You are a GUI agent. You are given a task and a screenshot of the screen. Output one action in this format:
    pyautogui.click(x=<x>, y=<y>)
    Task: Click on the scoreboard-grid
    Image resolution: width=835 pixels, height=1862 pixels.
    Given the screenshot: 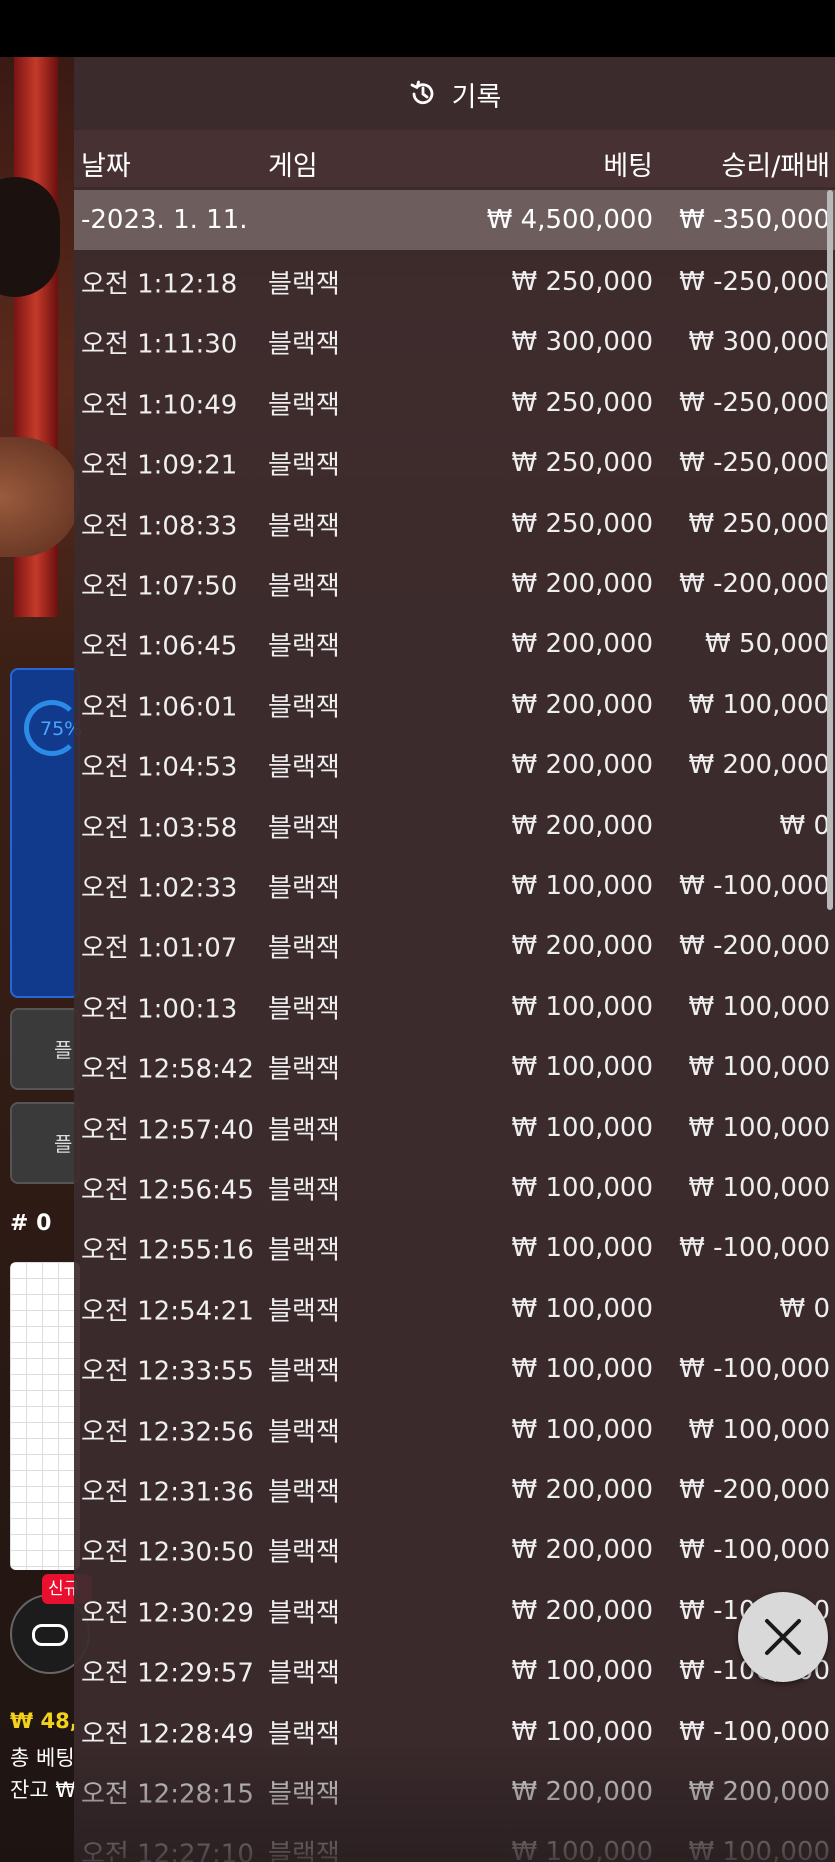 What is the action you would take?
    pyautogui.click(x=45, y=1416)
    